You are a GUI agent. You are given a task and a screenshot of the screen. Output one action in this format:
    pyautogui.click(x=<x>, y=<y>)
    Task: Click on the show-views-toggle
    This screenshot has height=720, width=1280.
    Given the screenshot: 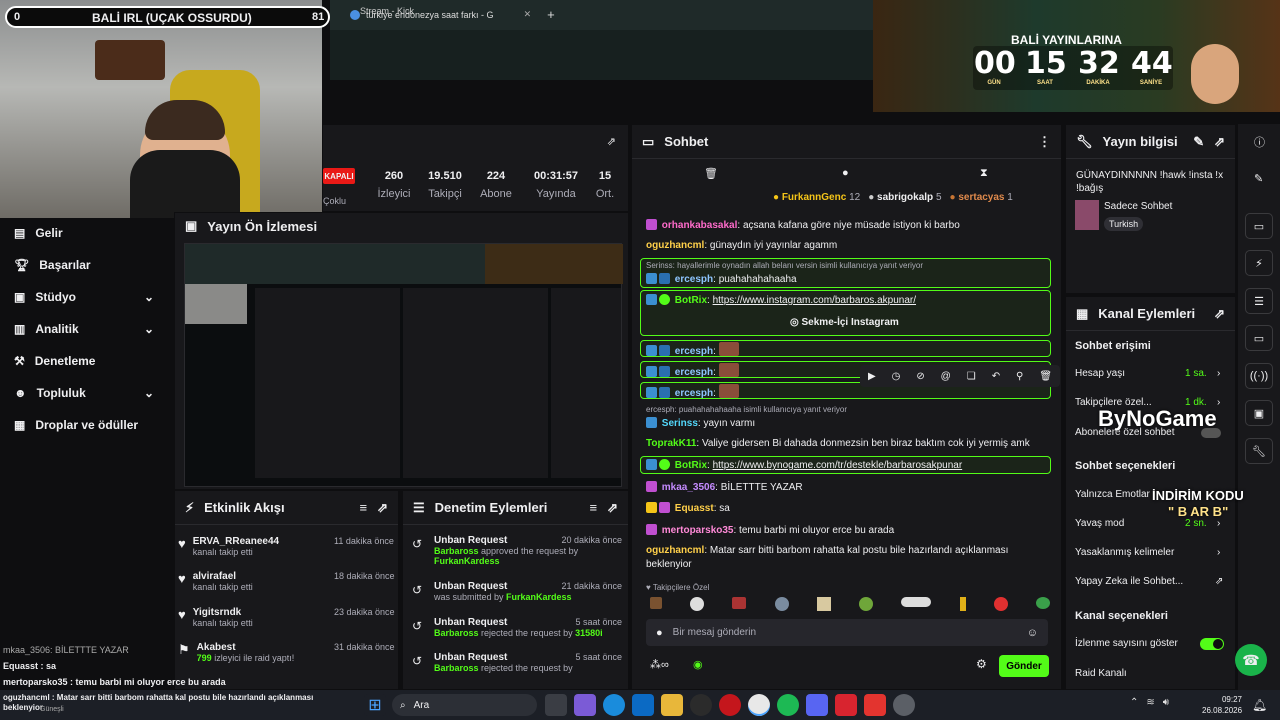 What is the action you would take?
    pyautogui.click(x=1212, y=643)
    